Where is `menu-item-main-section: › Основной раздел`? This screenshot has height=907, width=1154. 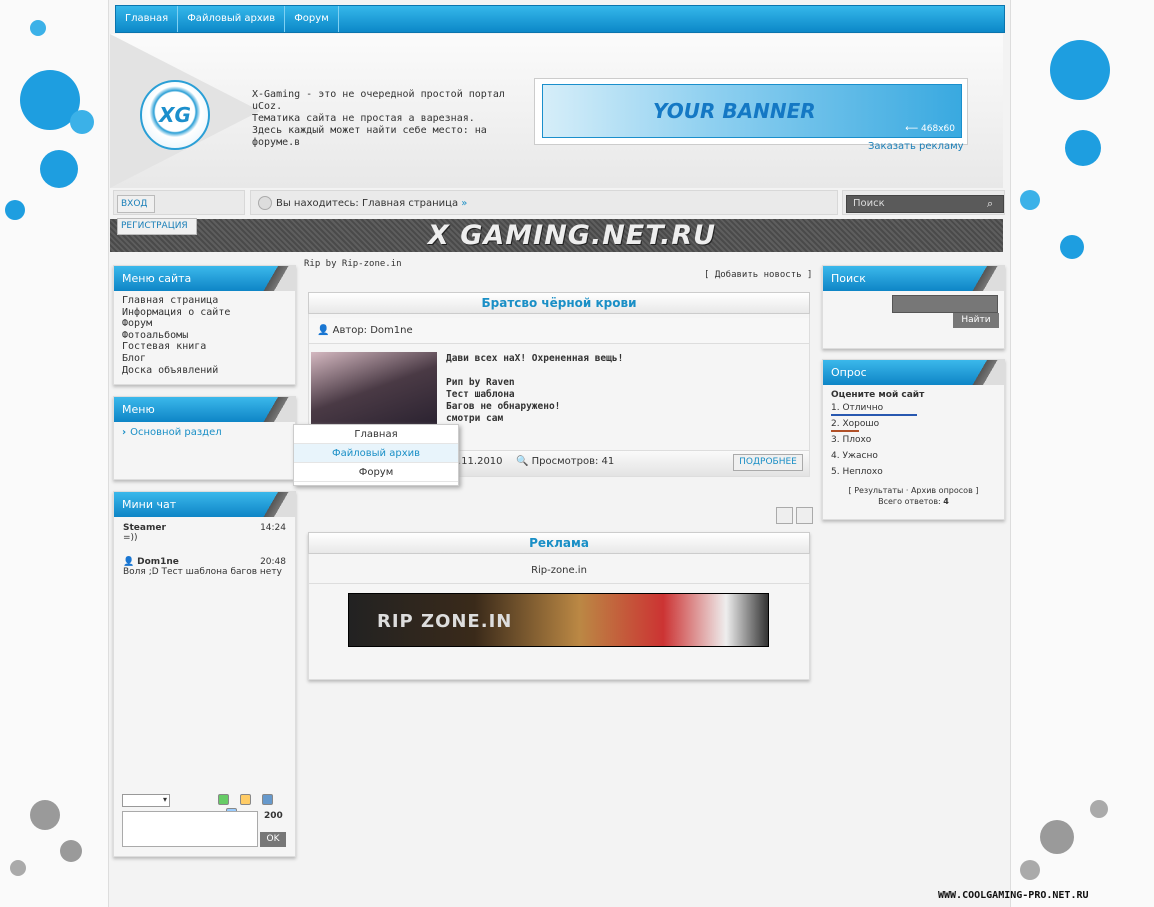
menu-item-main-section: › Основной раздел is located at coordinates (204, 432).